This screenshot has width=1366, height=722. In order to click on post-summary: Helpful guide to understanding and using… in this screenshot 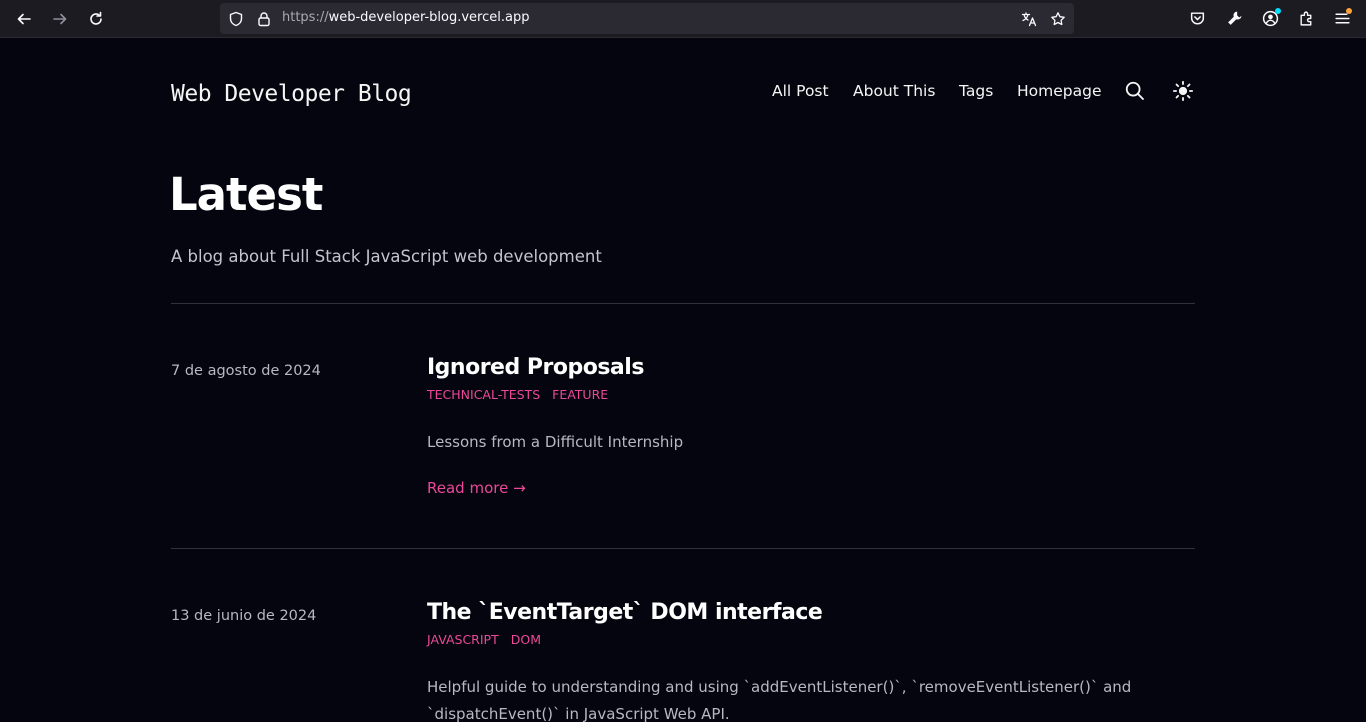, I will do `click(779, 700)`.